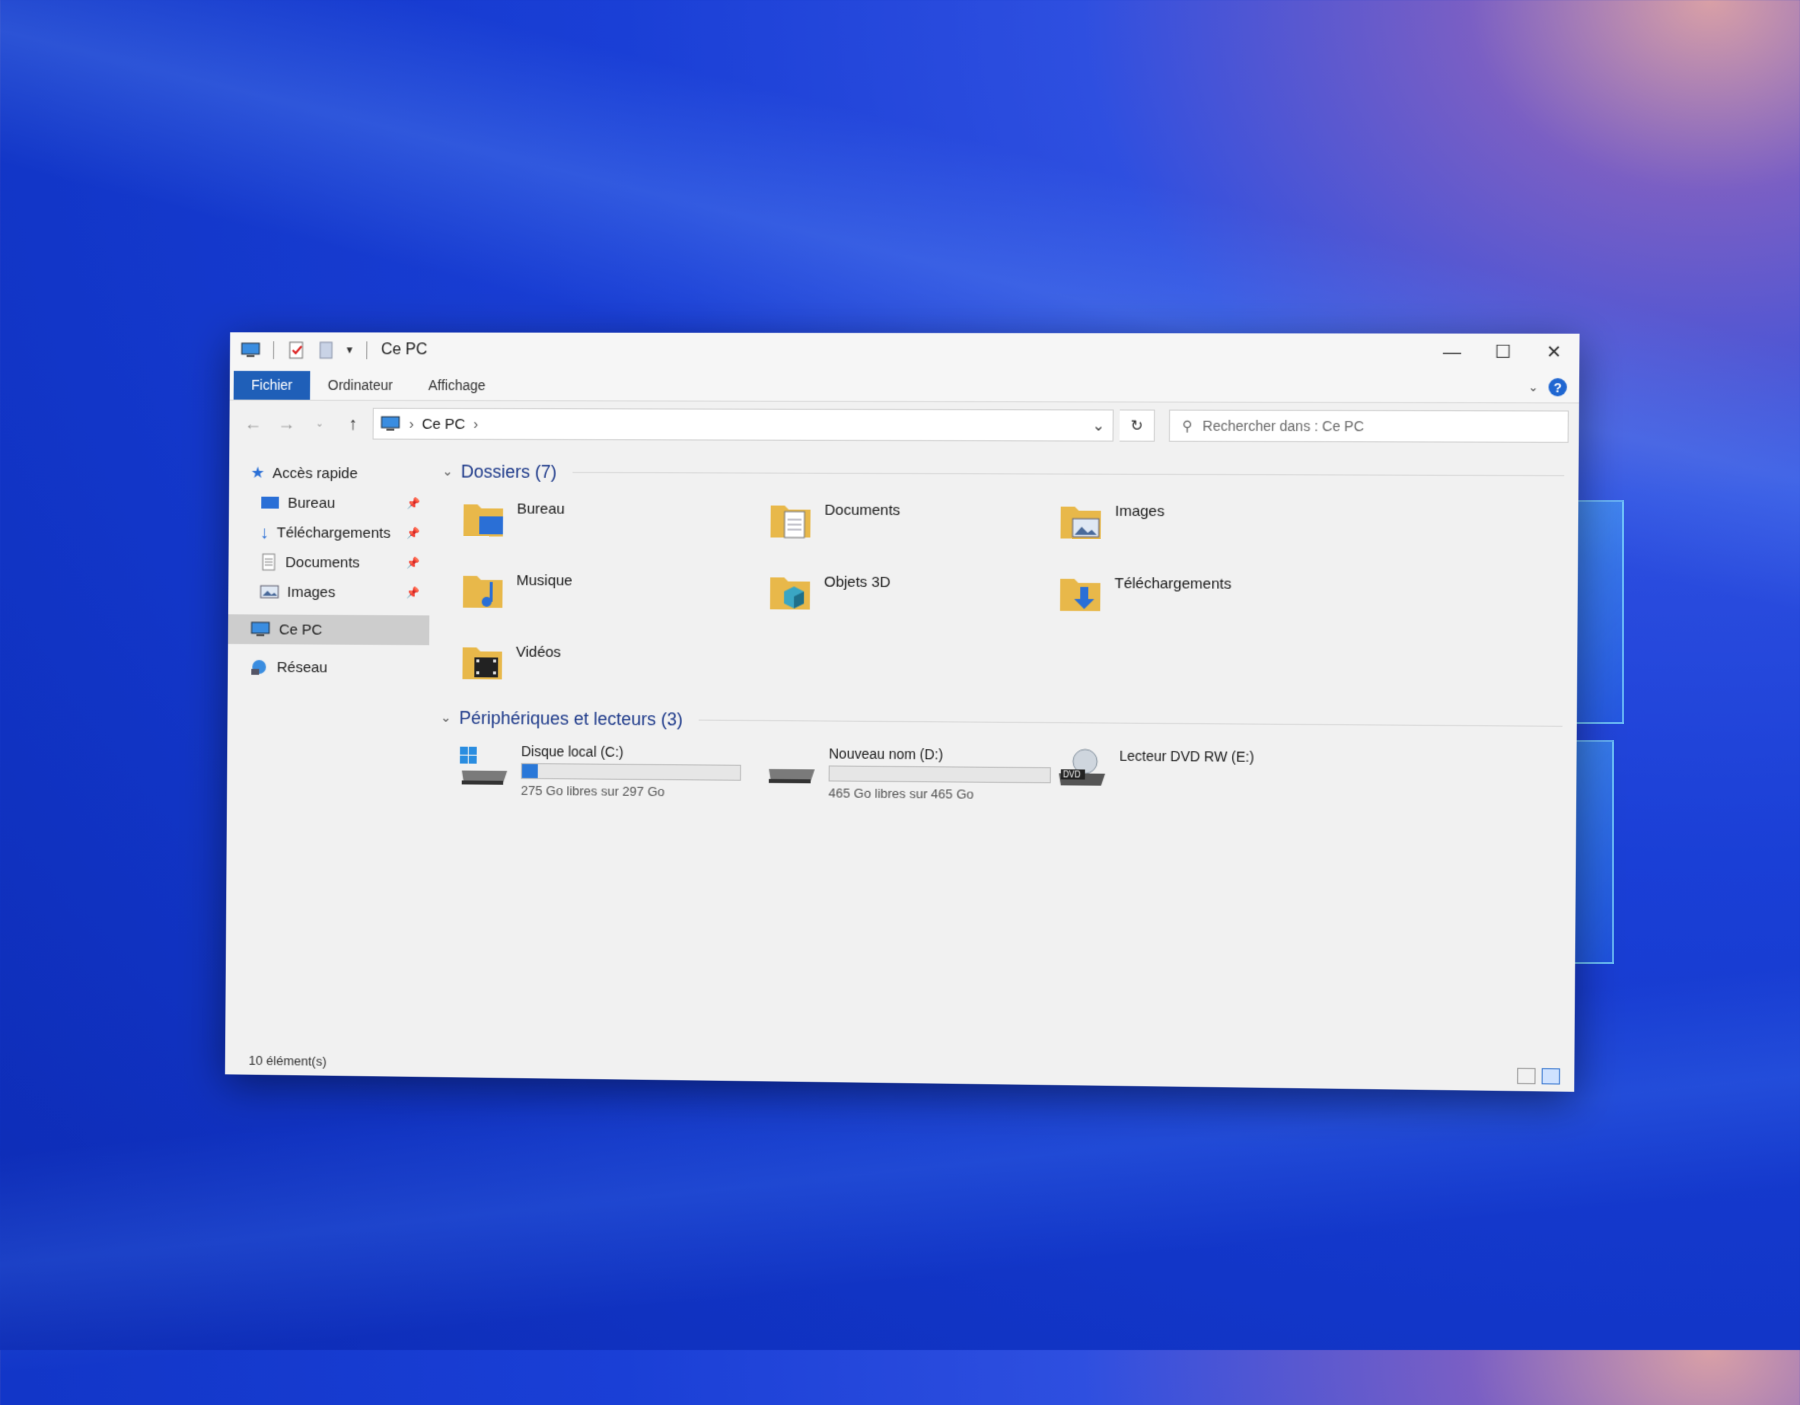 The image size is (1800, 1405). I want to click on group-title: Périphériques et lecteurs (3), so click(571, 718).